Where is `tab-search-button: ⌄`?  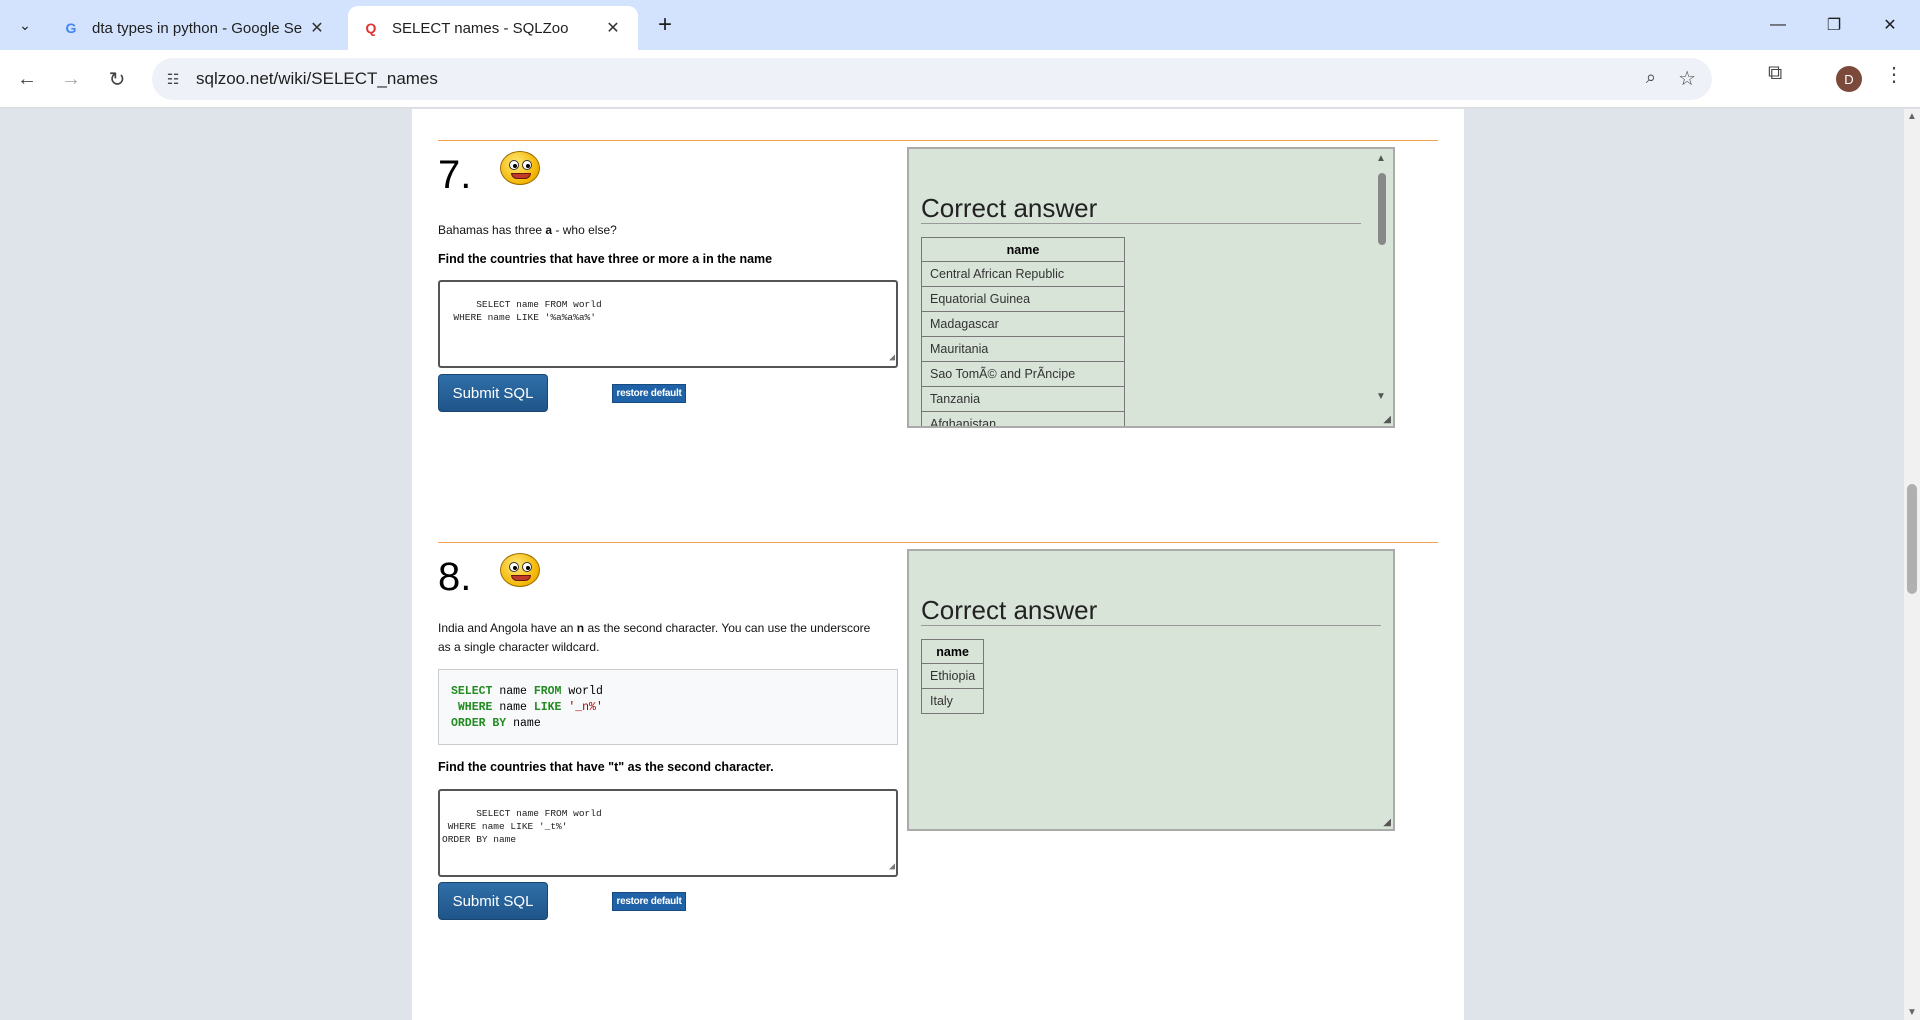
tab-search-button: ⌄ is located at coordinates (25, 25).